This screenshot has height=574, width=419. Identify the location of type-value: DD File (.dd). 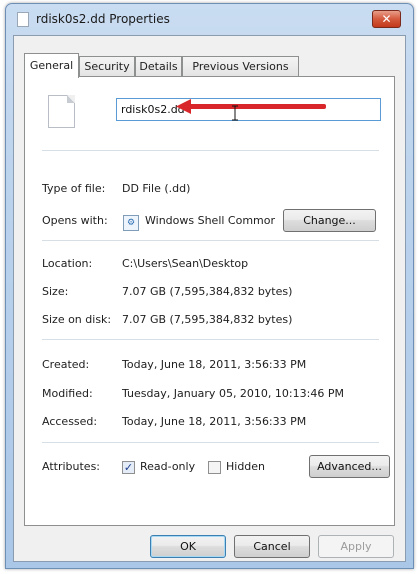
(156, 188).